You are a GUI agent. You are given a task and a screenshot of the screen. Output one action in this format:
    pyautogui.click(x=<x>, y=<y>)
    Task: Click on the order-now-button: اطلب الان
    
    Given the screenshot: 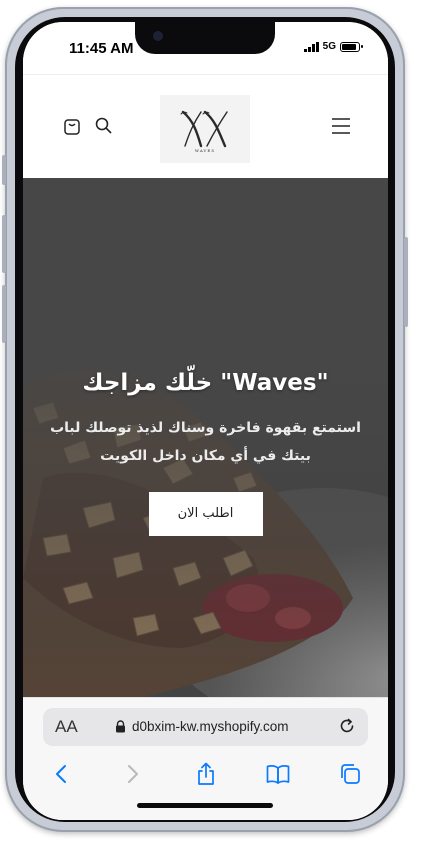 What is the action you would take?
    pyautogui.click(x=205, y=514)
    